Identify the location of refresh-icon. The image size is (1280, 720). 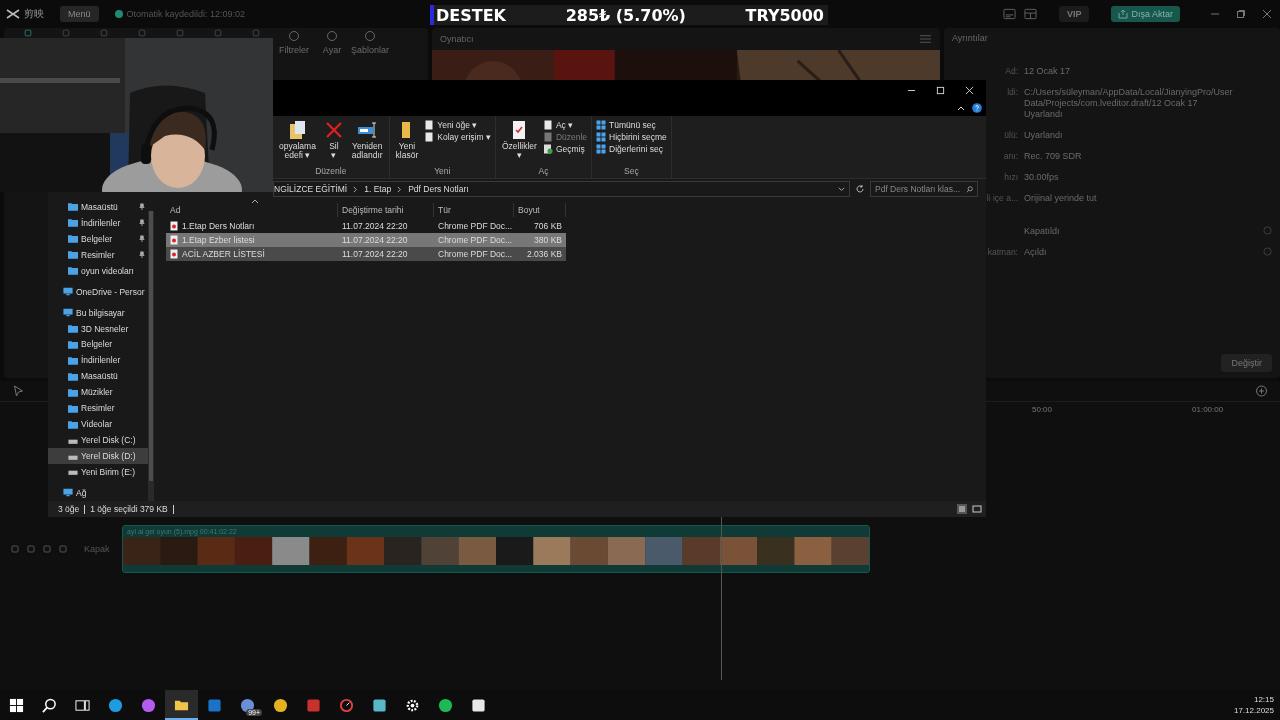
(860, 189).